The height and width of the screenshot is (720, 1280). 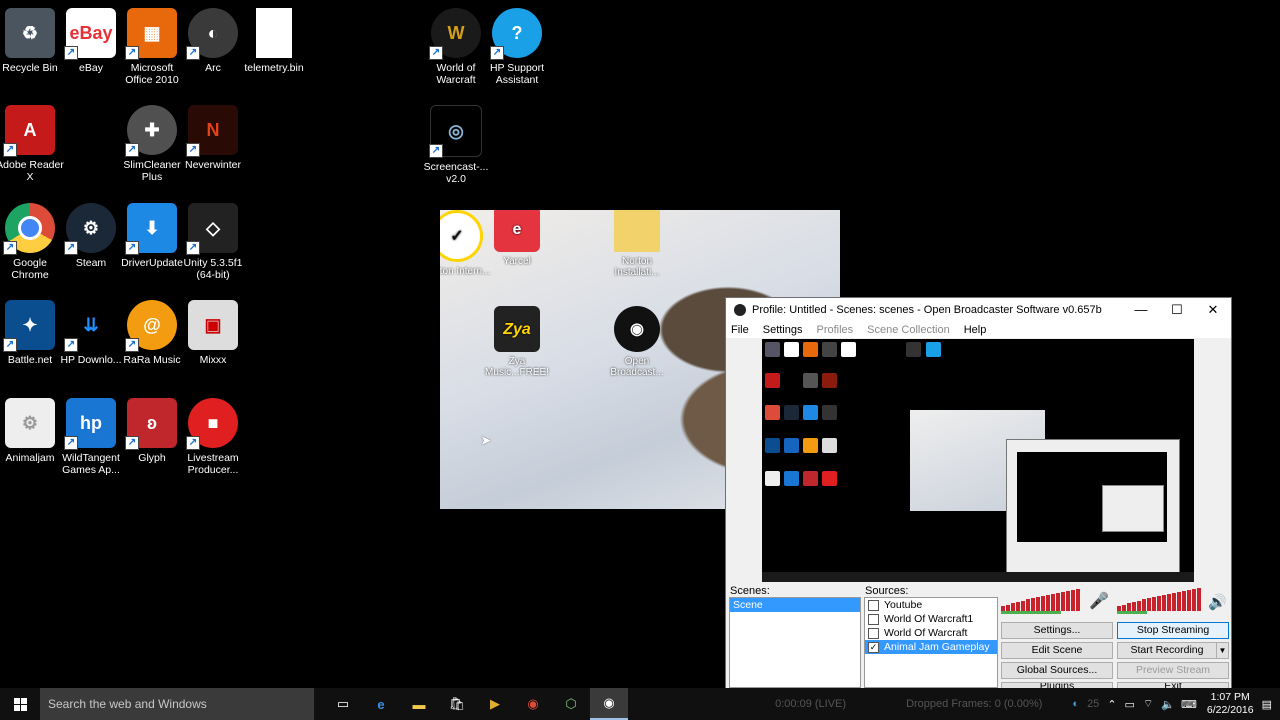 I want to click on battery-icon: ▭, so click(x=1130, y=704).